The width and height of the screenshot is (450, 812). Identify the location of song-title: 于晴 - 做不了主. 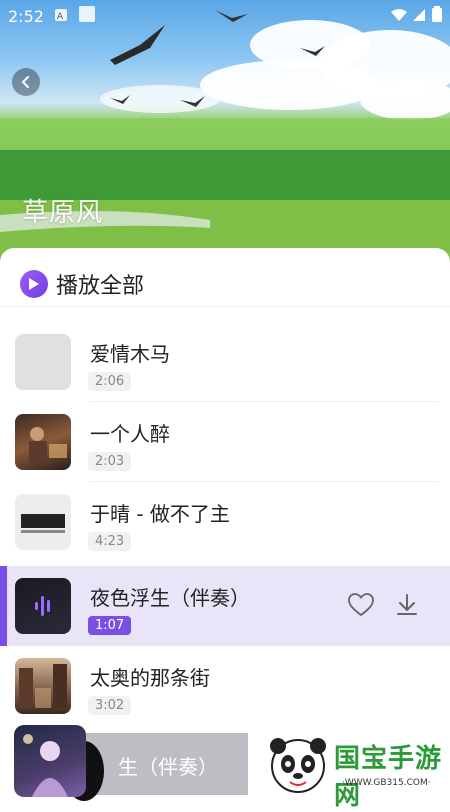
(160, 514).